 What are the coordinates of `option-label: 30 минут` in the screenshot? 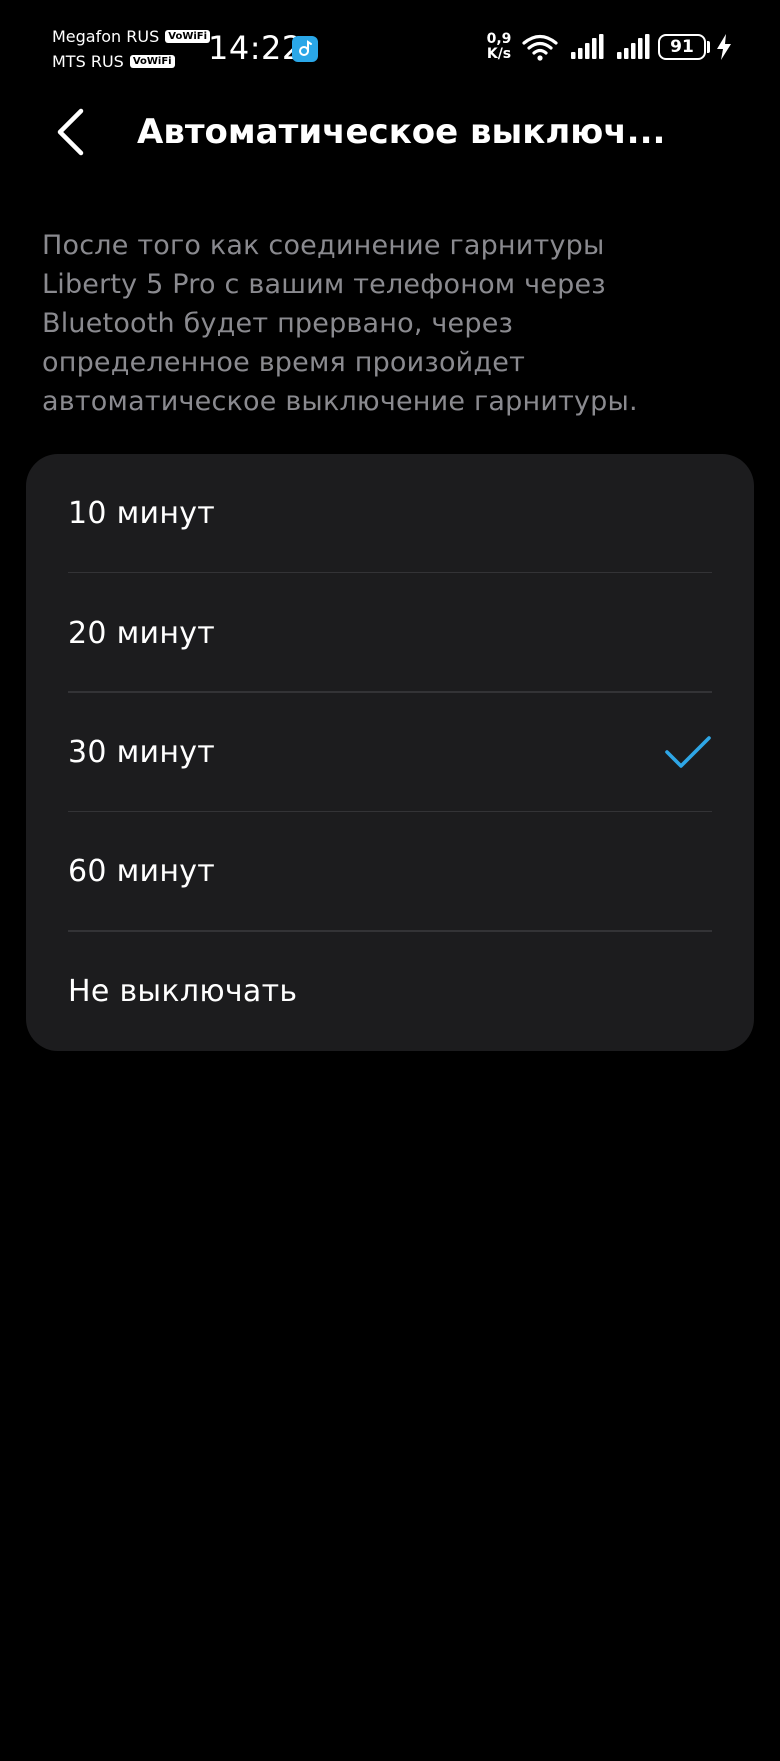 It's located at (142, 752).